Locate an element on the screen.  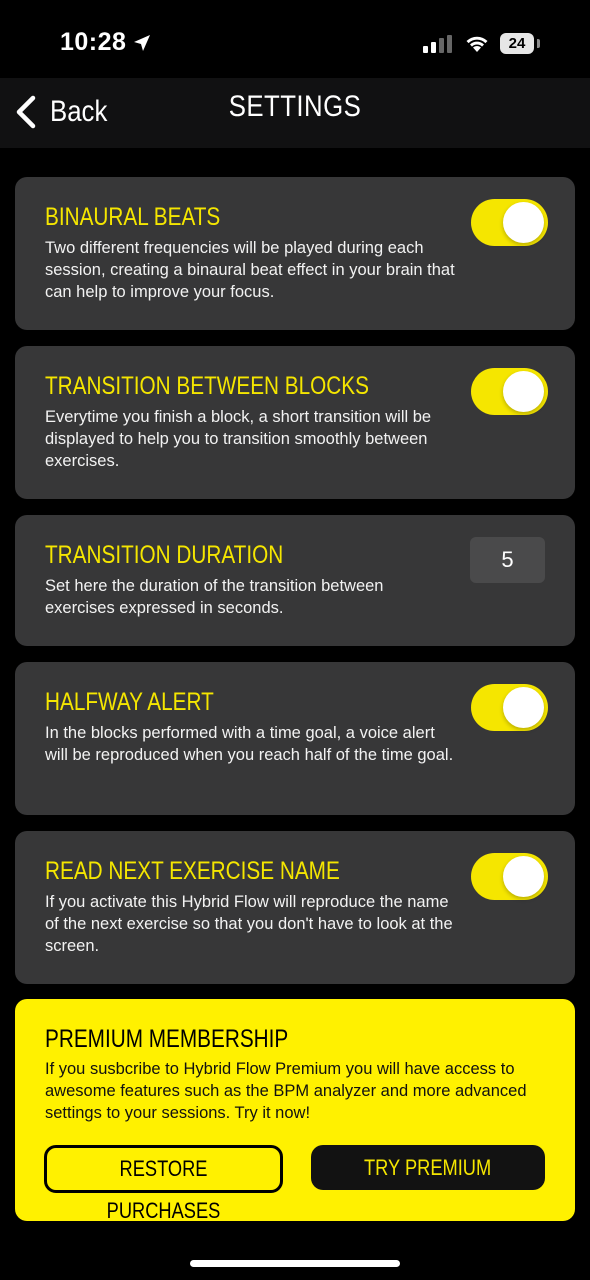
wifi-icon is located at coordinates (477, 44).